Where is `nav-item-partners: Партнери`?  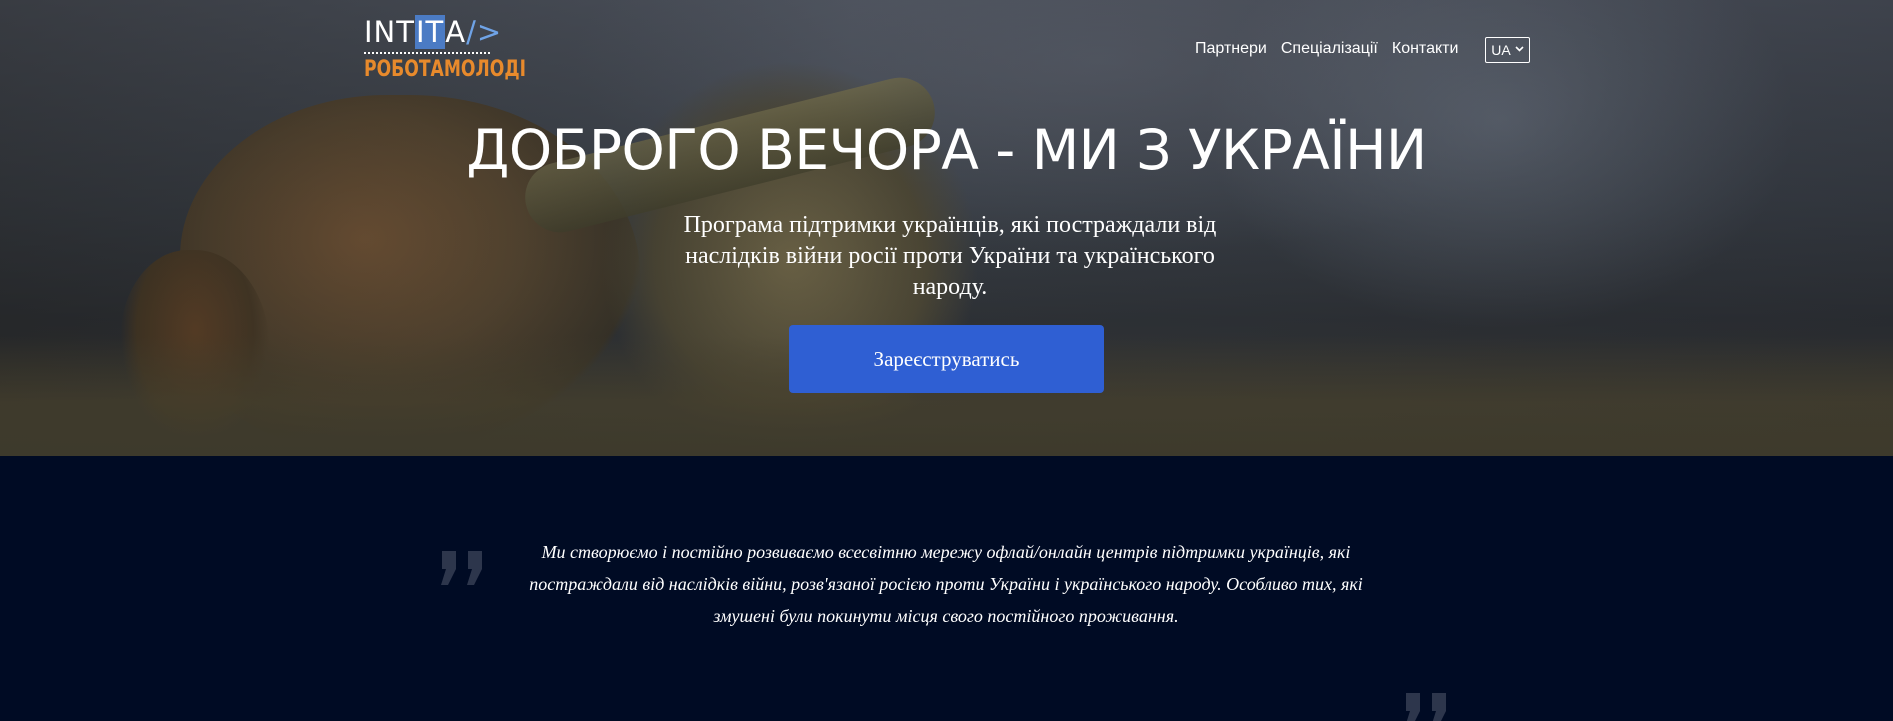
nav-item-partners: Партнери is located at coordinates (1231, 49).